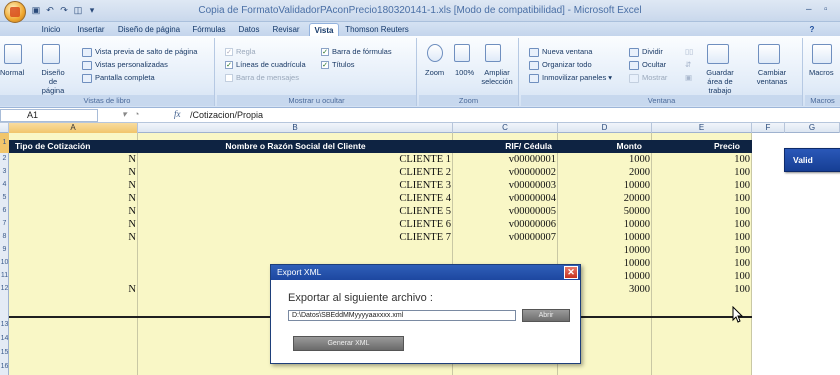  Describe the element at coordinates (294, 237) in the screenshot. I see `cell-nombre: CLIENTE 7` at that location.